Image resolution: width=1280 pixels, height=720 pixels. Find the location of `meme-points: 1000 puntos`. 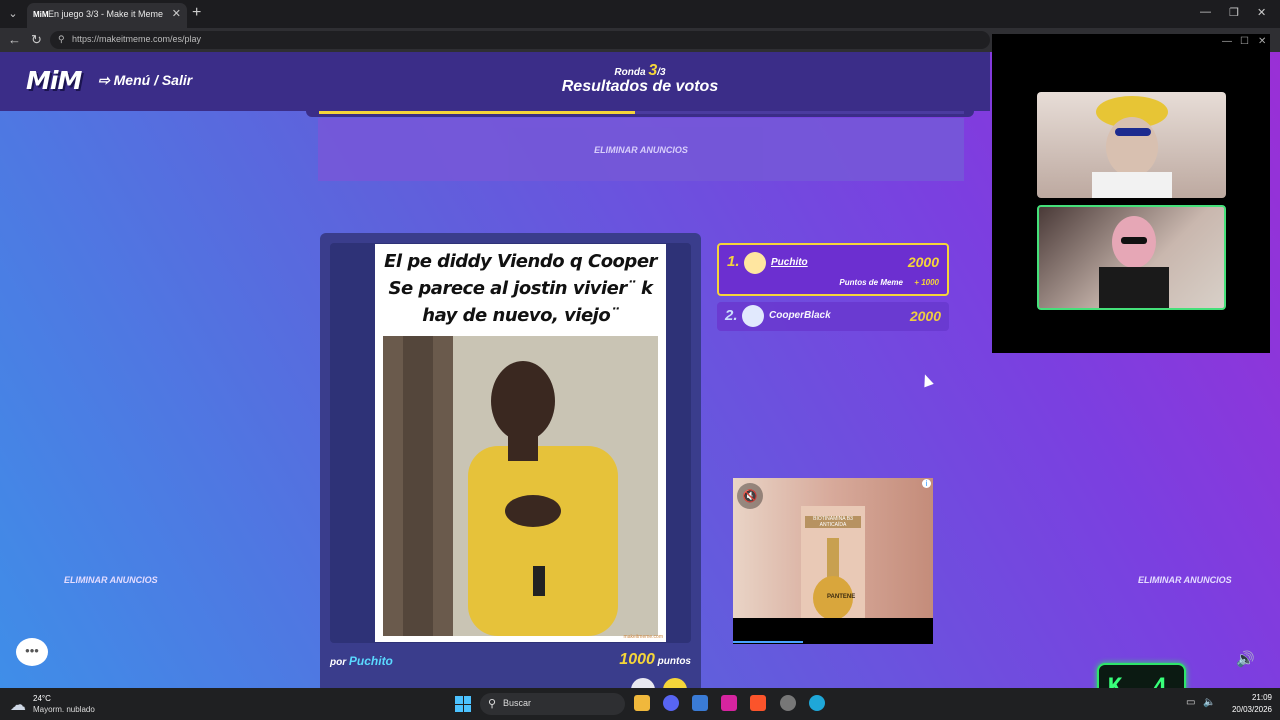

meme-points: 1000 puntos is located at coordinates (655, 660).